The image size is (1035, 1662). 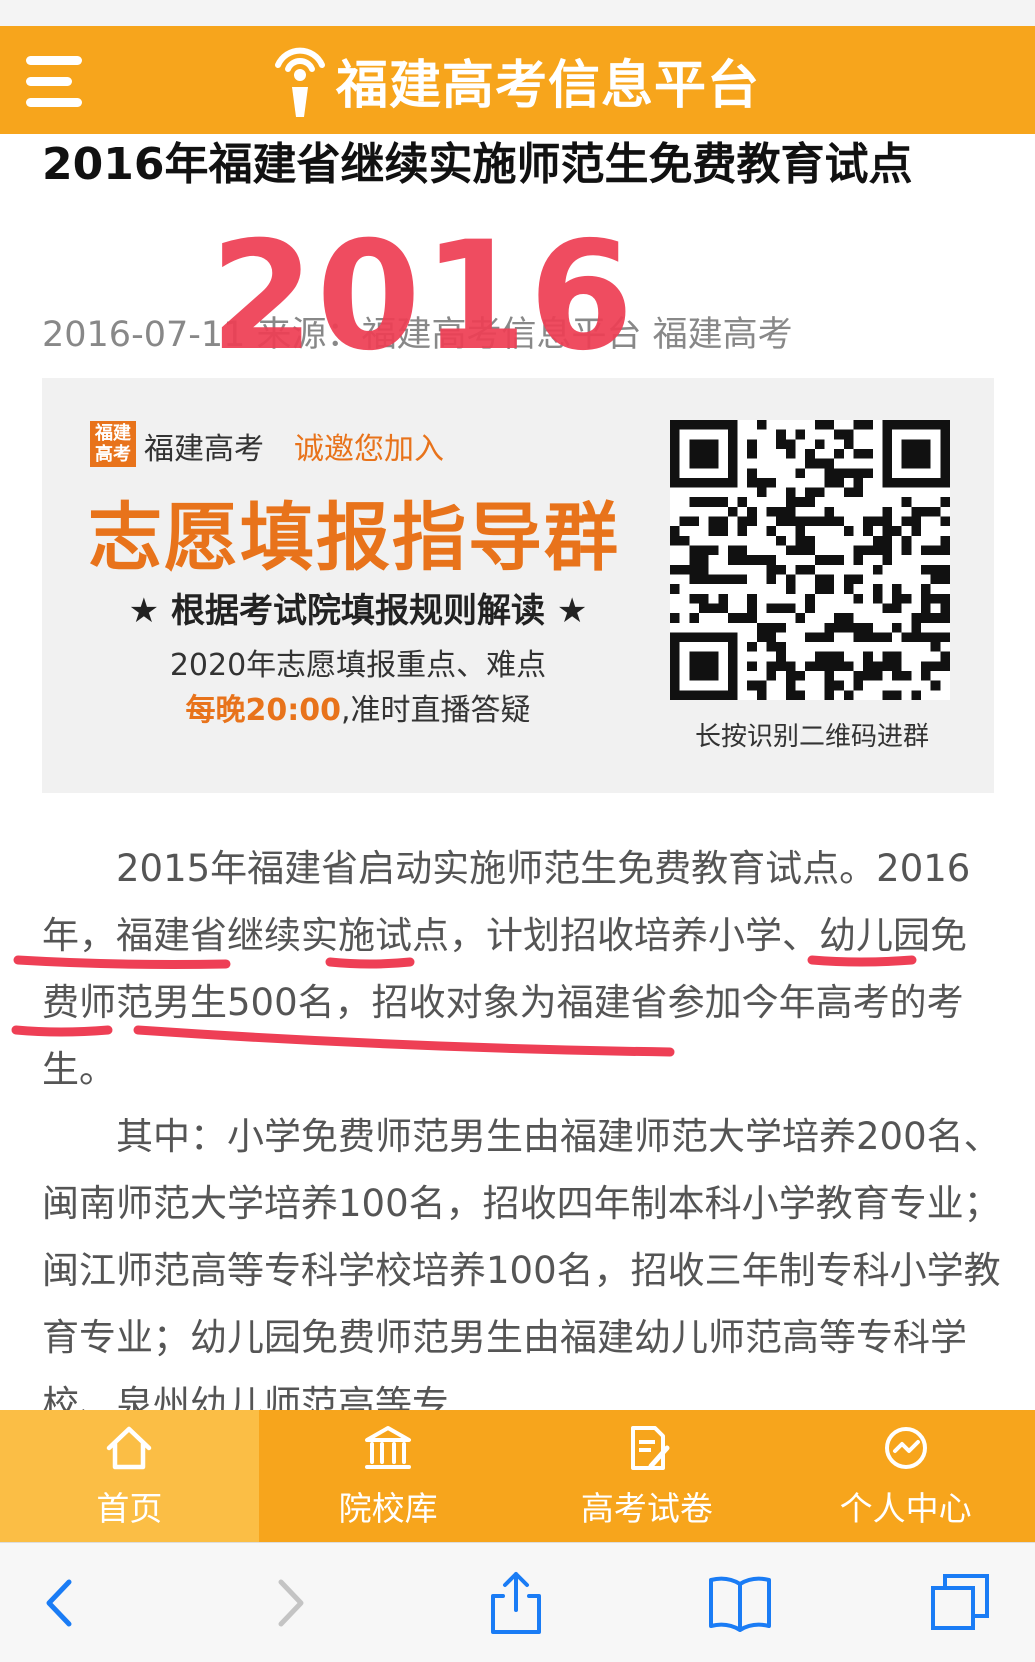 I want to click on tabs-icon, so click(x=960, y=1602).